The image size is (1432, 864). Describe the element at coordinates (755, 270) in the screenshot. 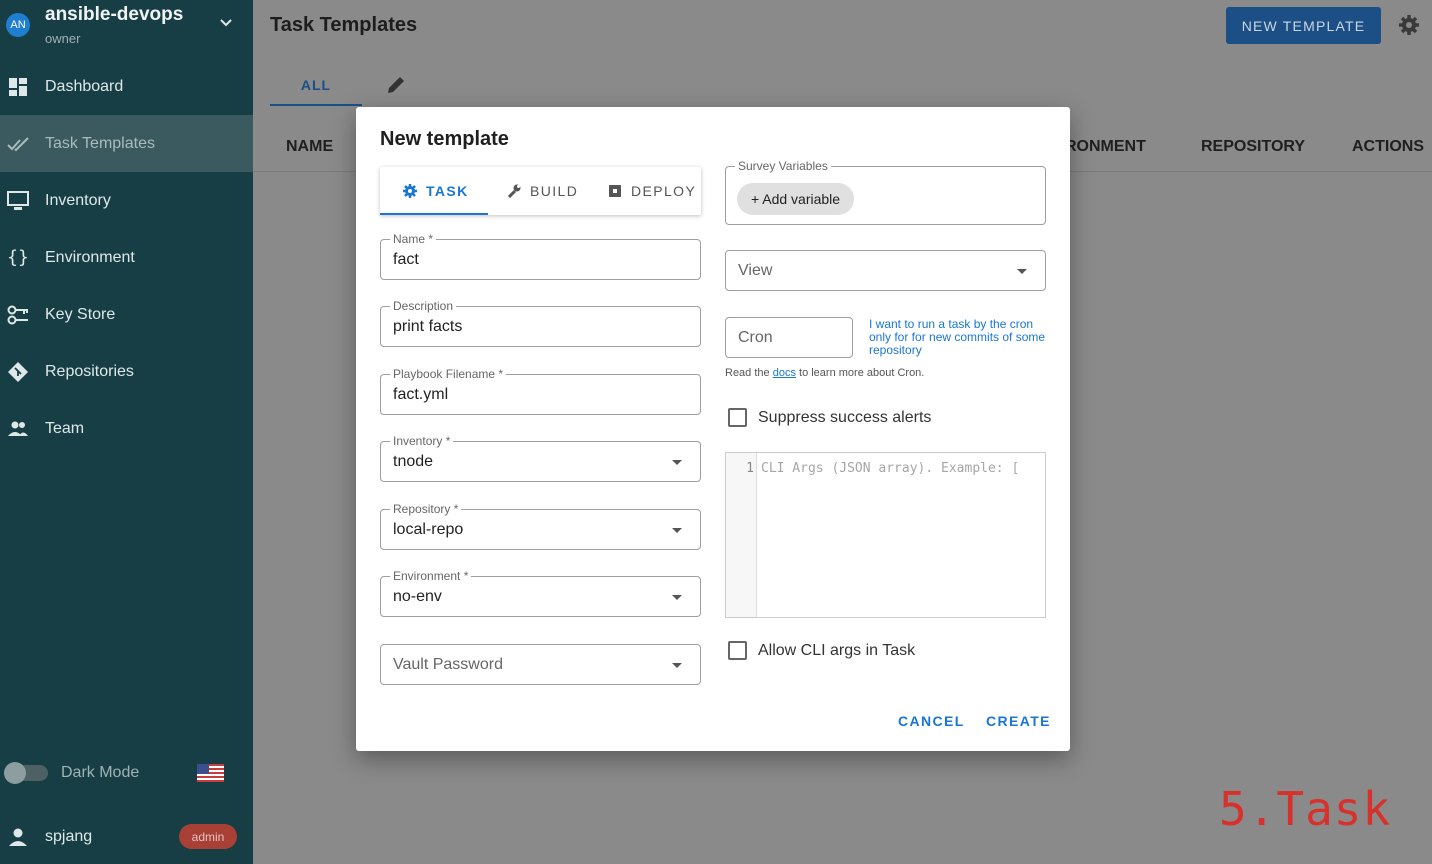

I see `field-placeholder: View` at that location.